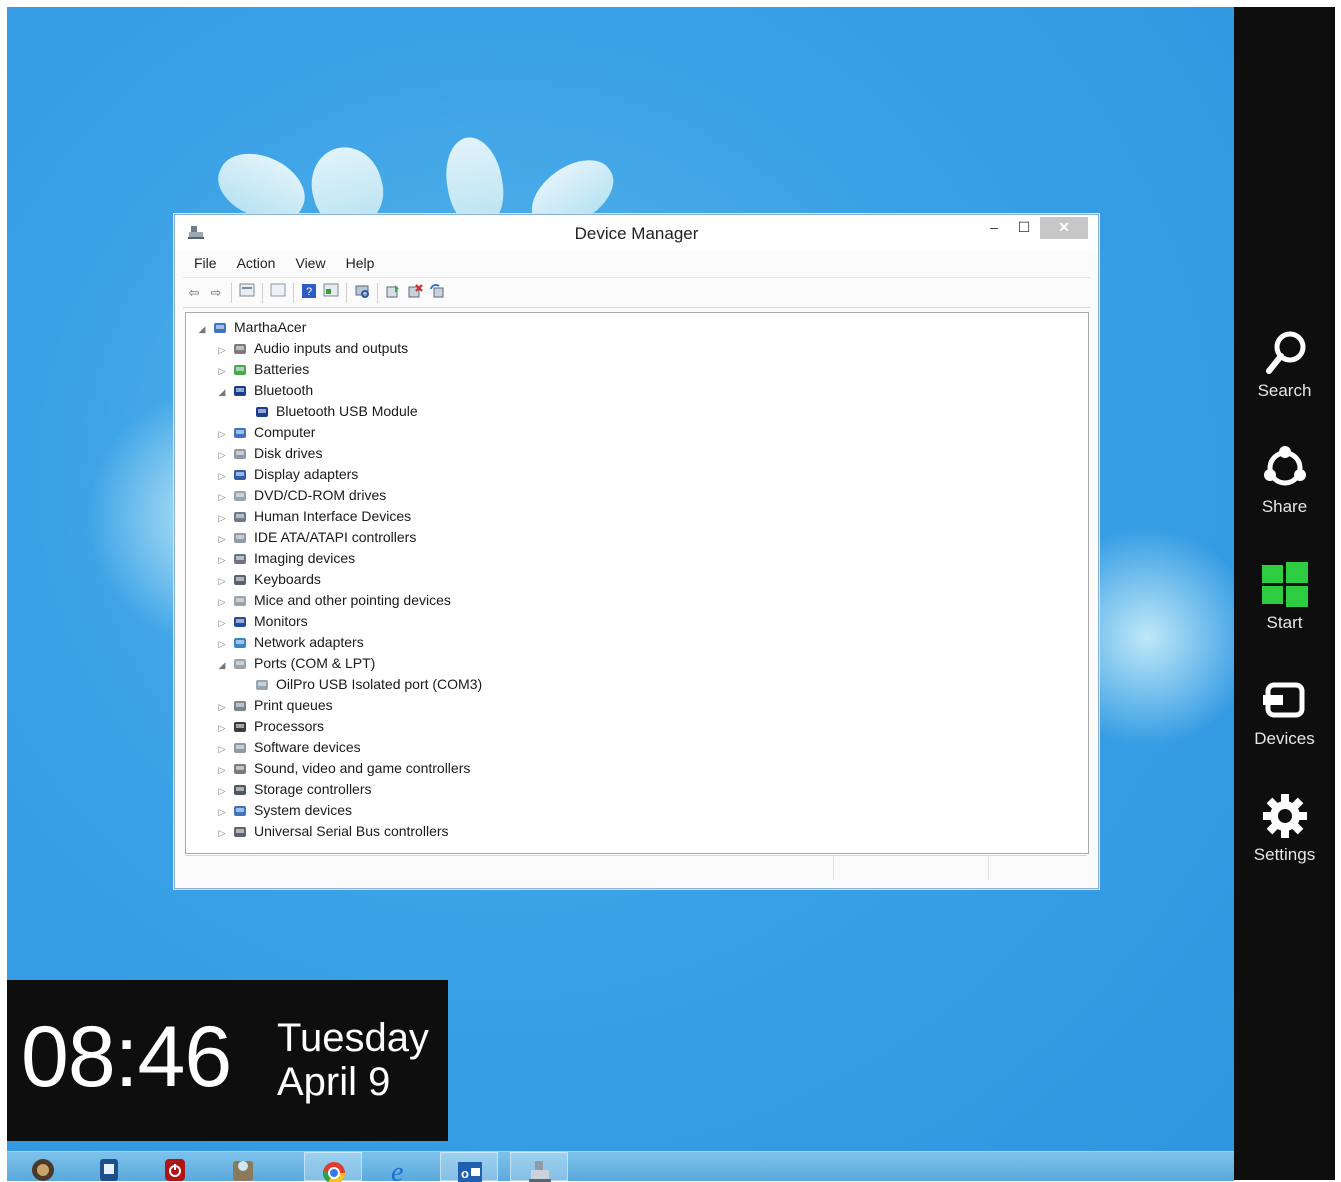 The image size is (1341, 1182). I want to click on scan-hardware-icon, so click(362, 293).